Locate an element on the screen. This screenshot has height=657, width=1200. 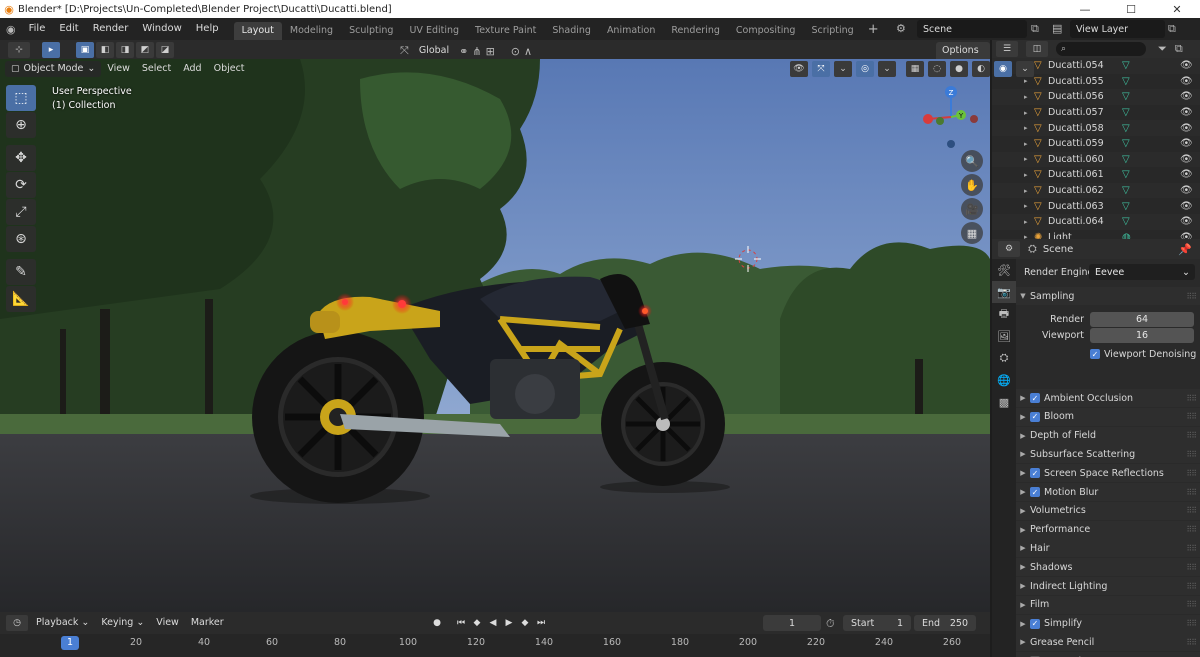
panel-shadows: ▶ Shadows ⠿⠿ is located at coordinates (1108, 567).